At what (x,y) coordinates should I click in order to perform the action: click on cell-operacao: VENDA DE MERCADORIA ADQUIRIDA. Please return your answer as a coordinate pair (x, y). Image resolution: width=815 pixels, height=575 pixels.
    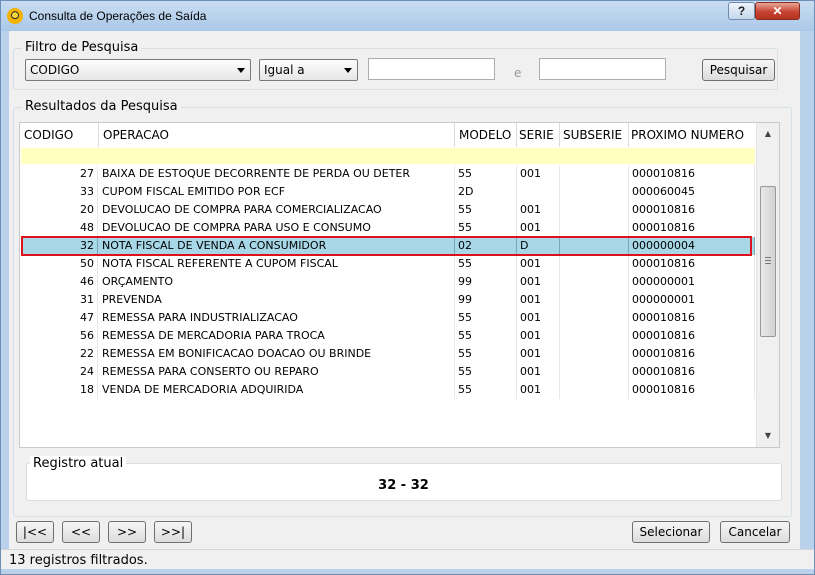
    Looking at the image, I should click on (277, 390).